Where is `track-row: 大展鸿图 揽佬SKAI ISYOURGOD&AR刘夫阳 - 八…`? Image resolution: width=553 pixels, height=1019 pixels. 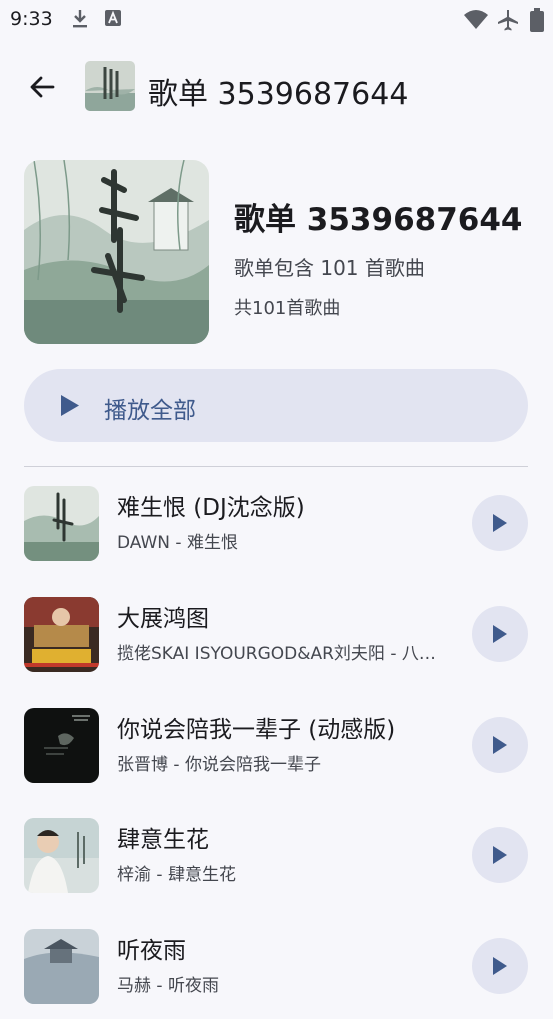 track-row: 大展鸿图 揽佬SKAI ISYOURGOD&AR刘夫阳 - 八… is located at coordinates (276, 637).